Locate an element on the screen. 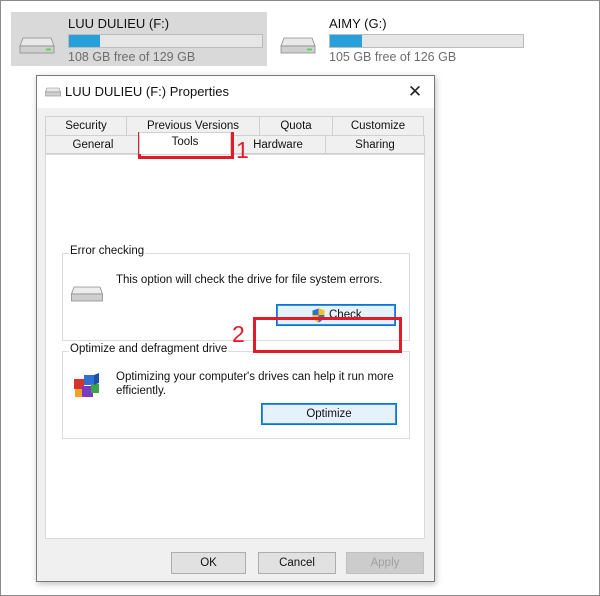 The width and height of the screenshot is (600, 596). defragment-icon is located at coordinates (86, 385).